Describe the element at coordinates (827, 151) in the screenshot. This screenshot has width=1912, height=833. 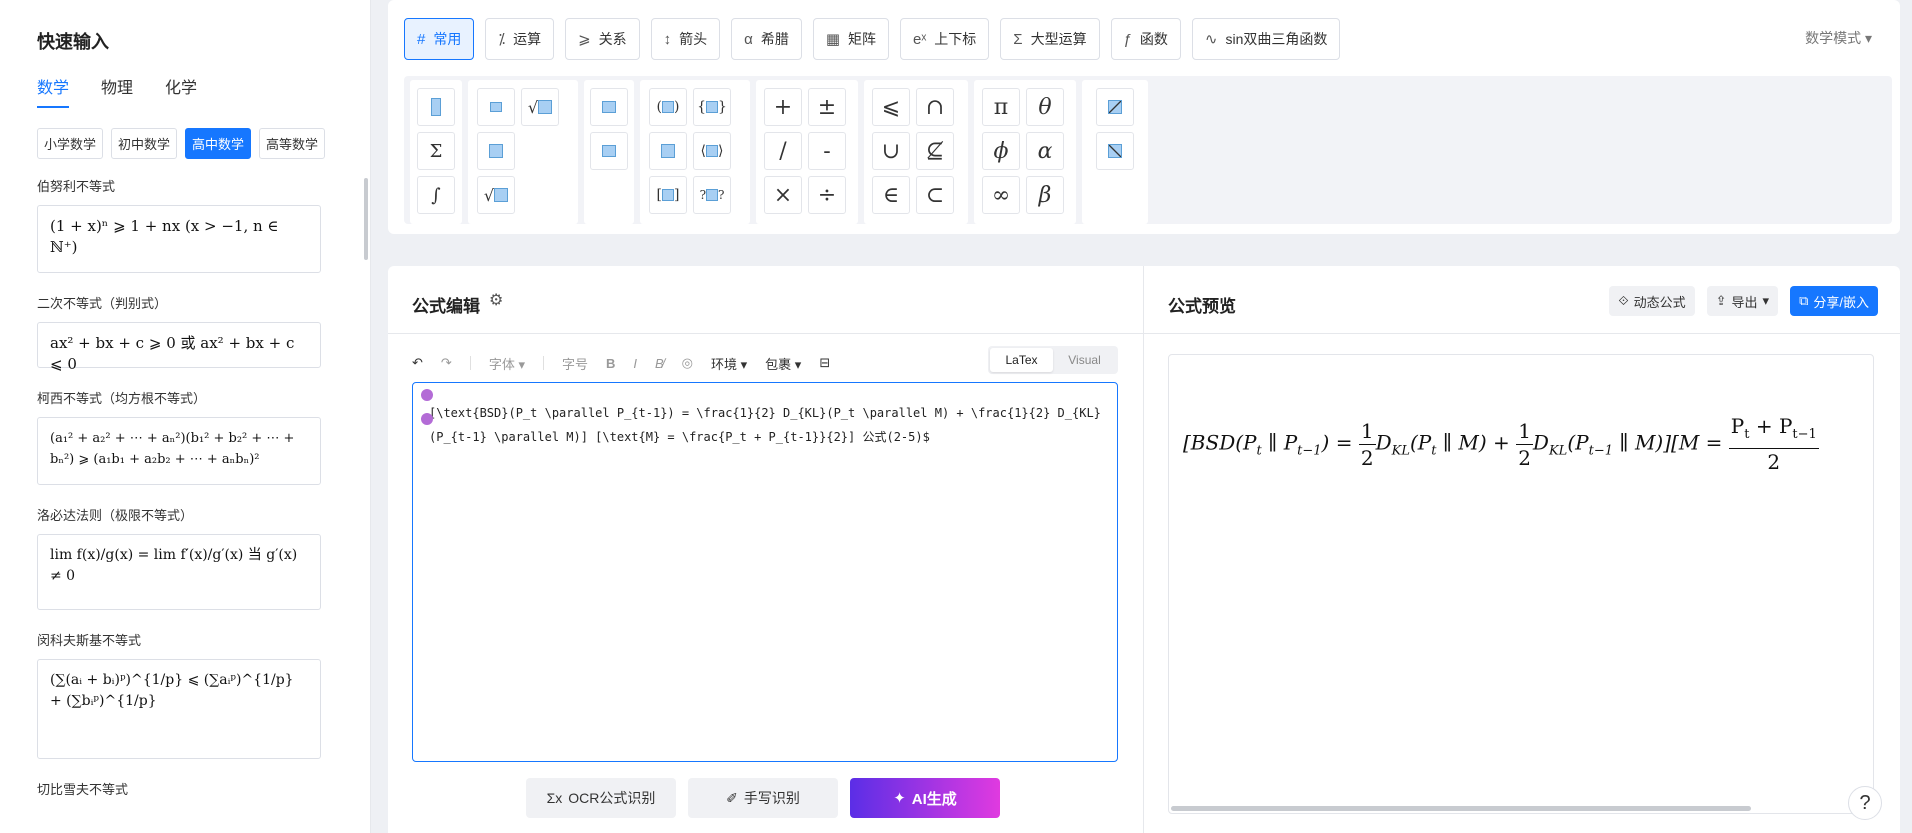
I see `minus-button: -` at that location.